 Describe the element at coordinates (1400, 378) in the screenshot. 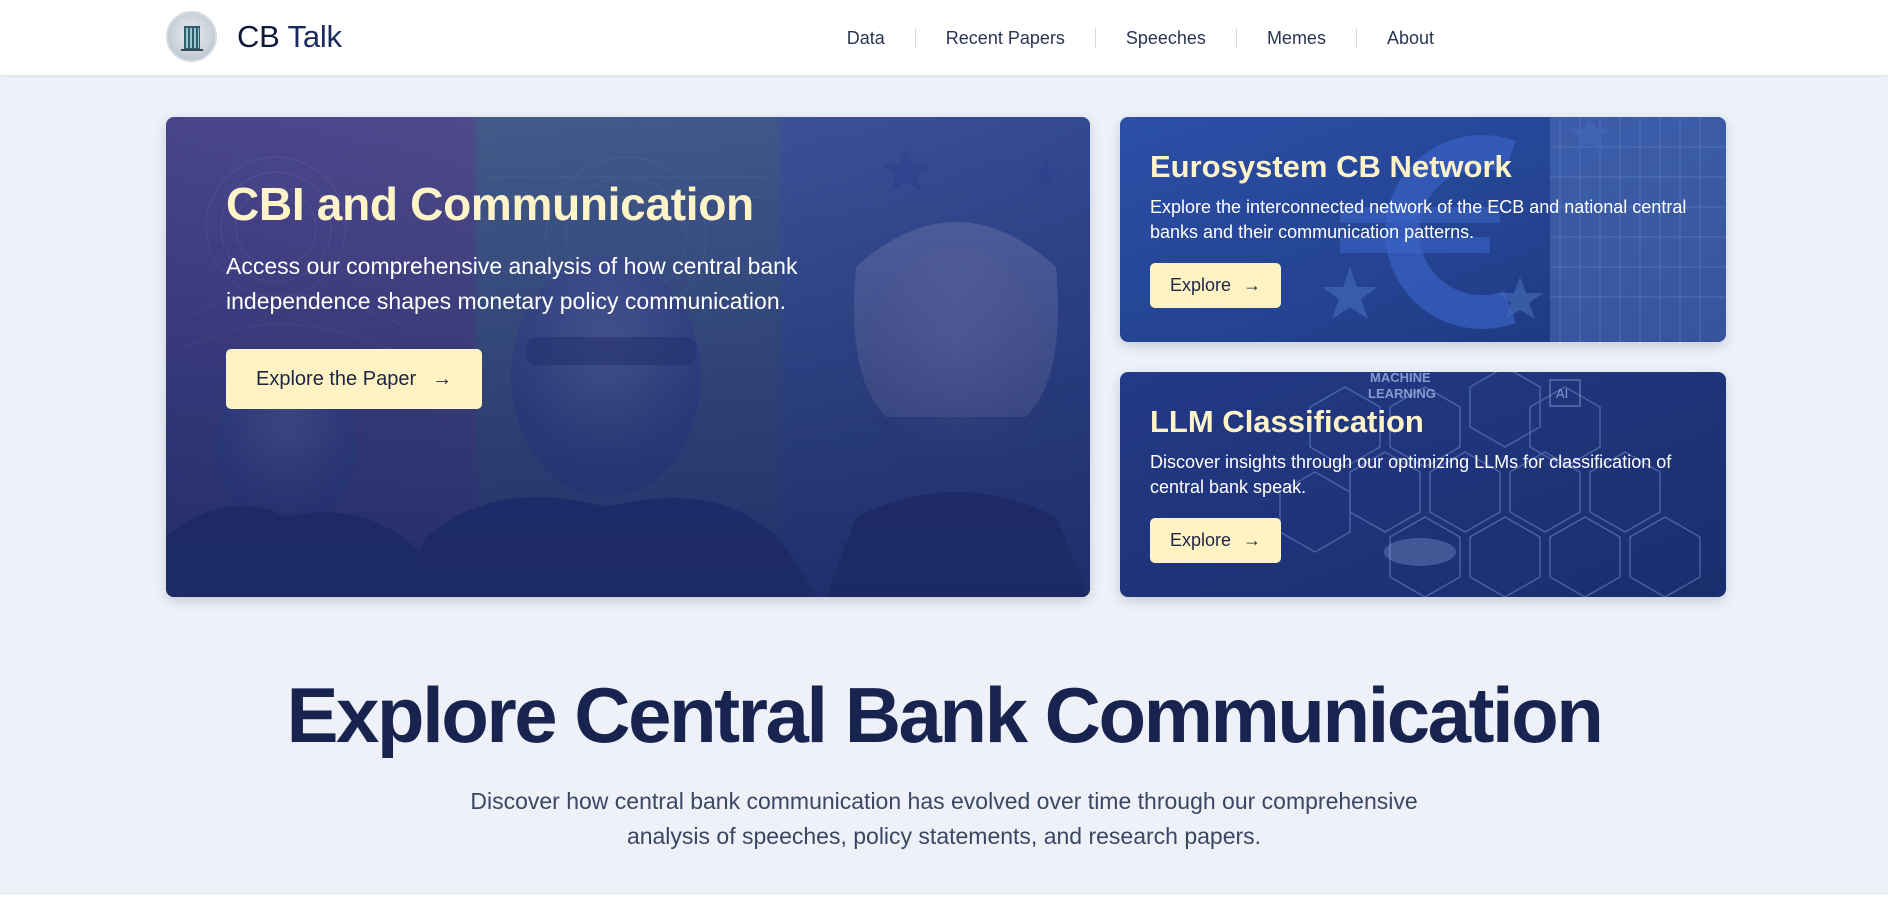

I see `machine-bg-text: MACHINE` at that location.